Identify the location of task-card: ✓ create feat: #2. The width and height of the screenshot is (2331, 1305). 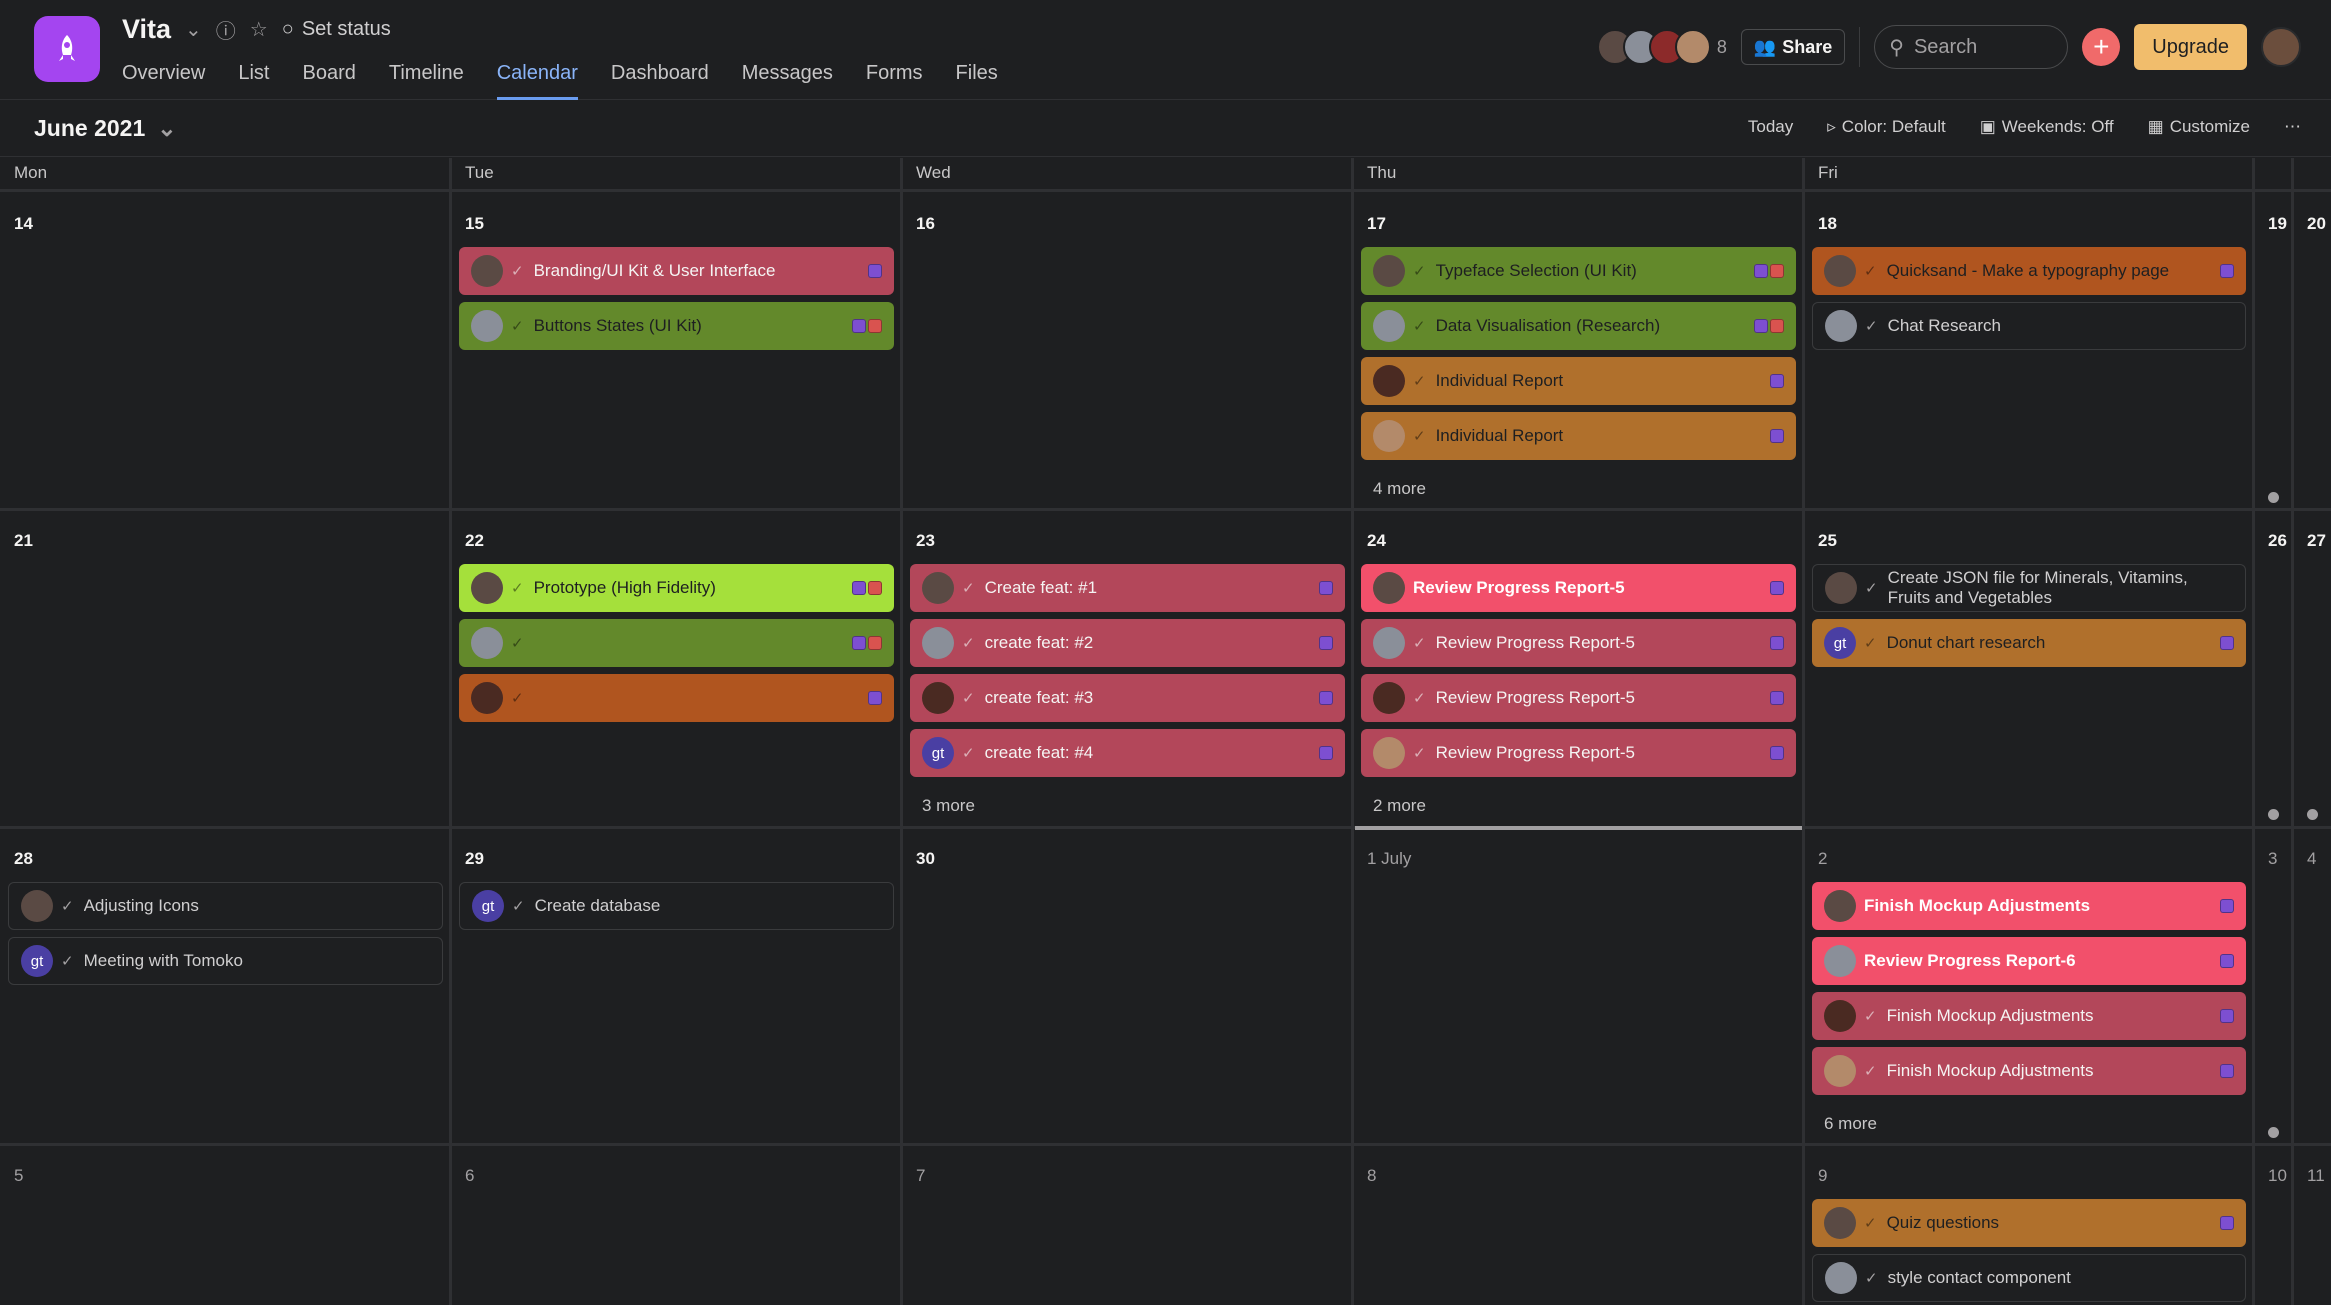
(1127, 643).